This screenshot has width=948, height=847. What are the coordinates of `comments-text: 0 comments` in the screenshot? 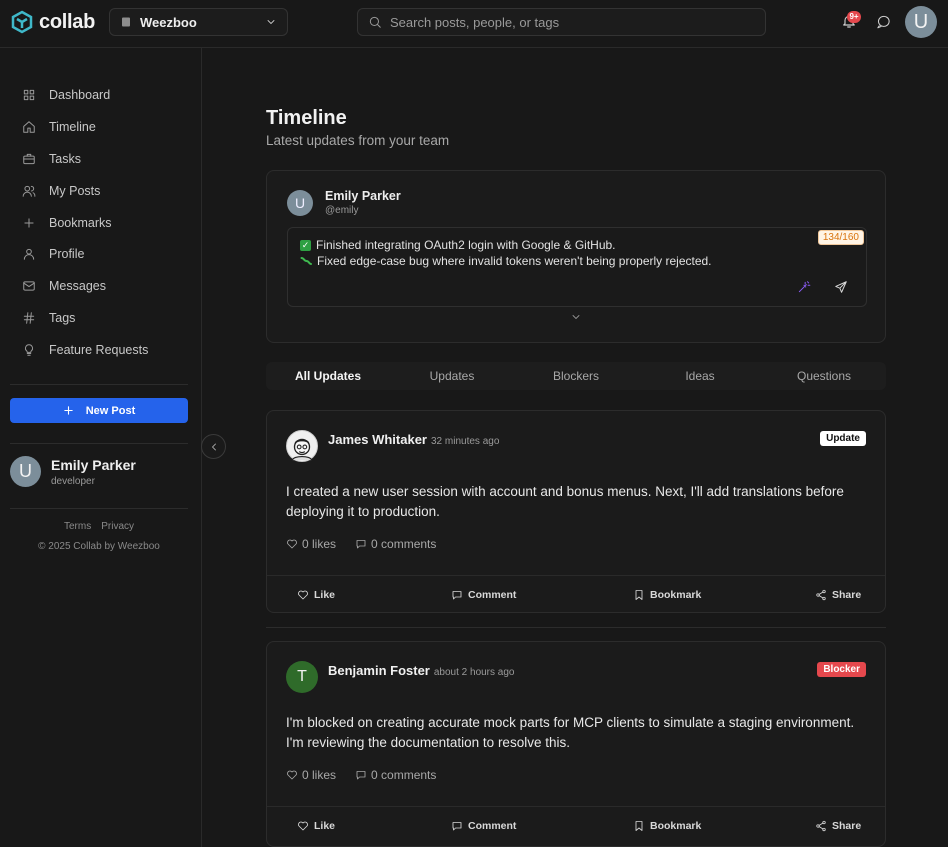 It's located at (404, 775).